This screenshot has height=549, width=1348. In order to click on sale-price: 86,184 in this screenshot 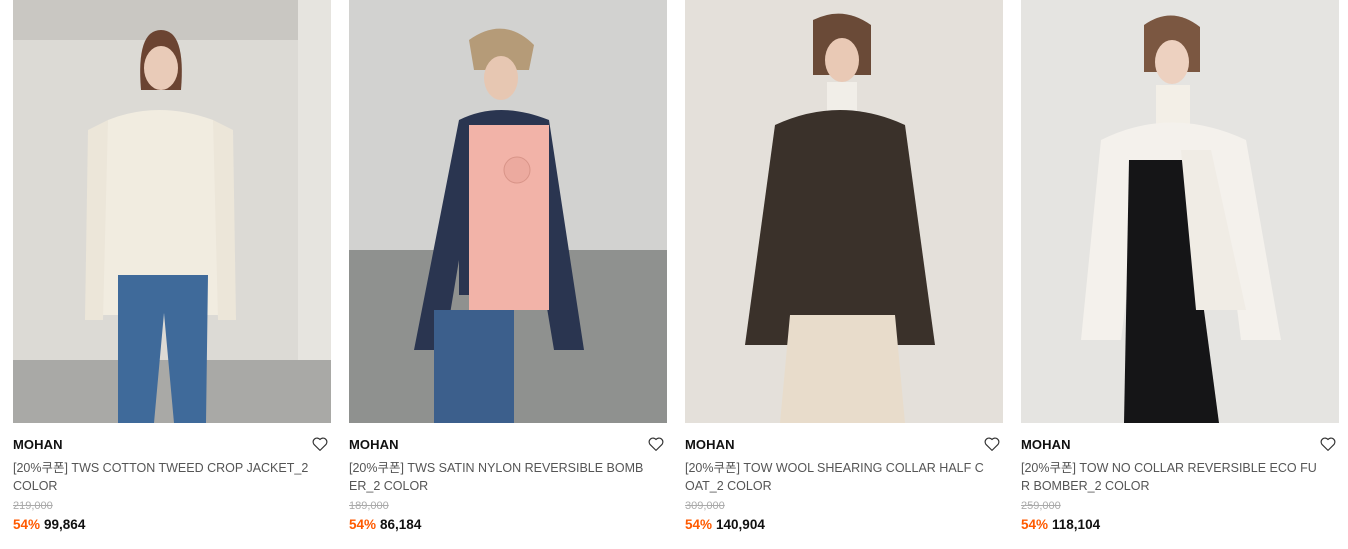, I will do `click(401, 524)`.